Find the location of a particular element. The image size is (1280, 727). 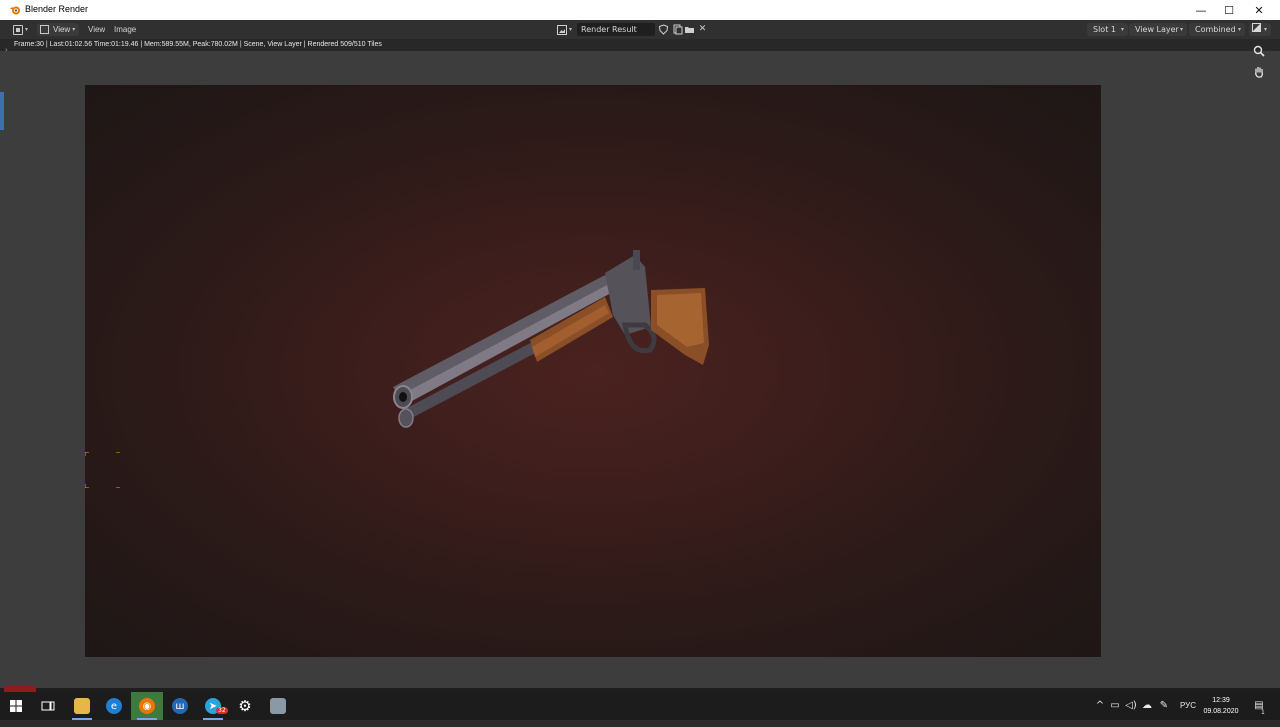

taskbar-remote-app is located at coordinates (278, 706).